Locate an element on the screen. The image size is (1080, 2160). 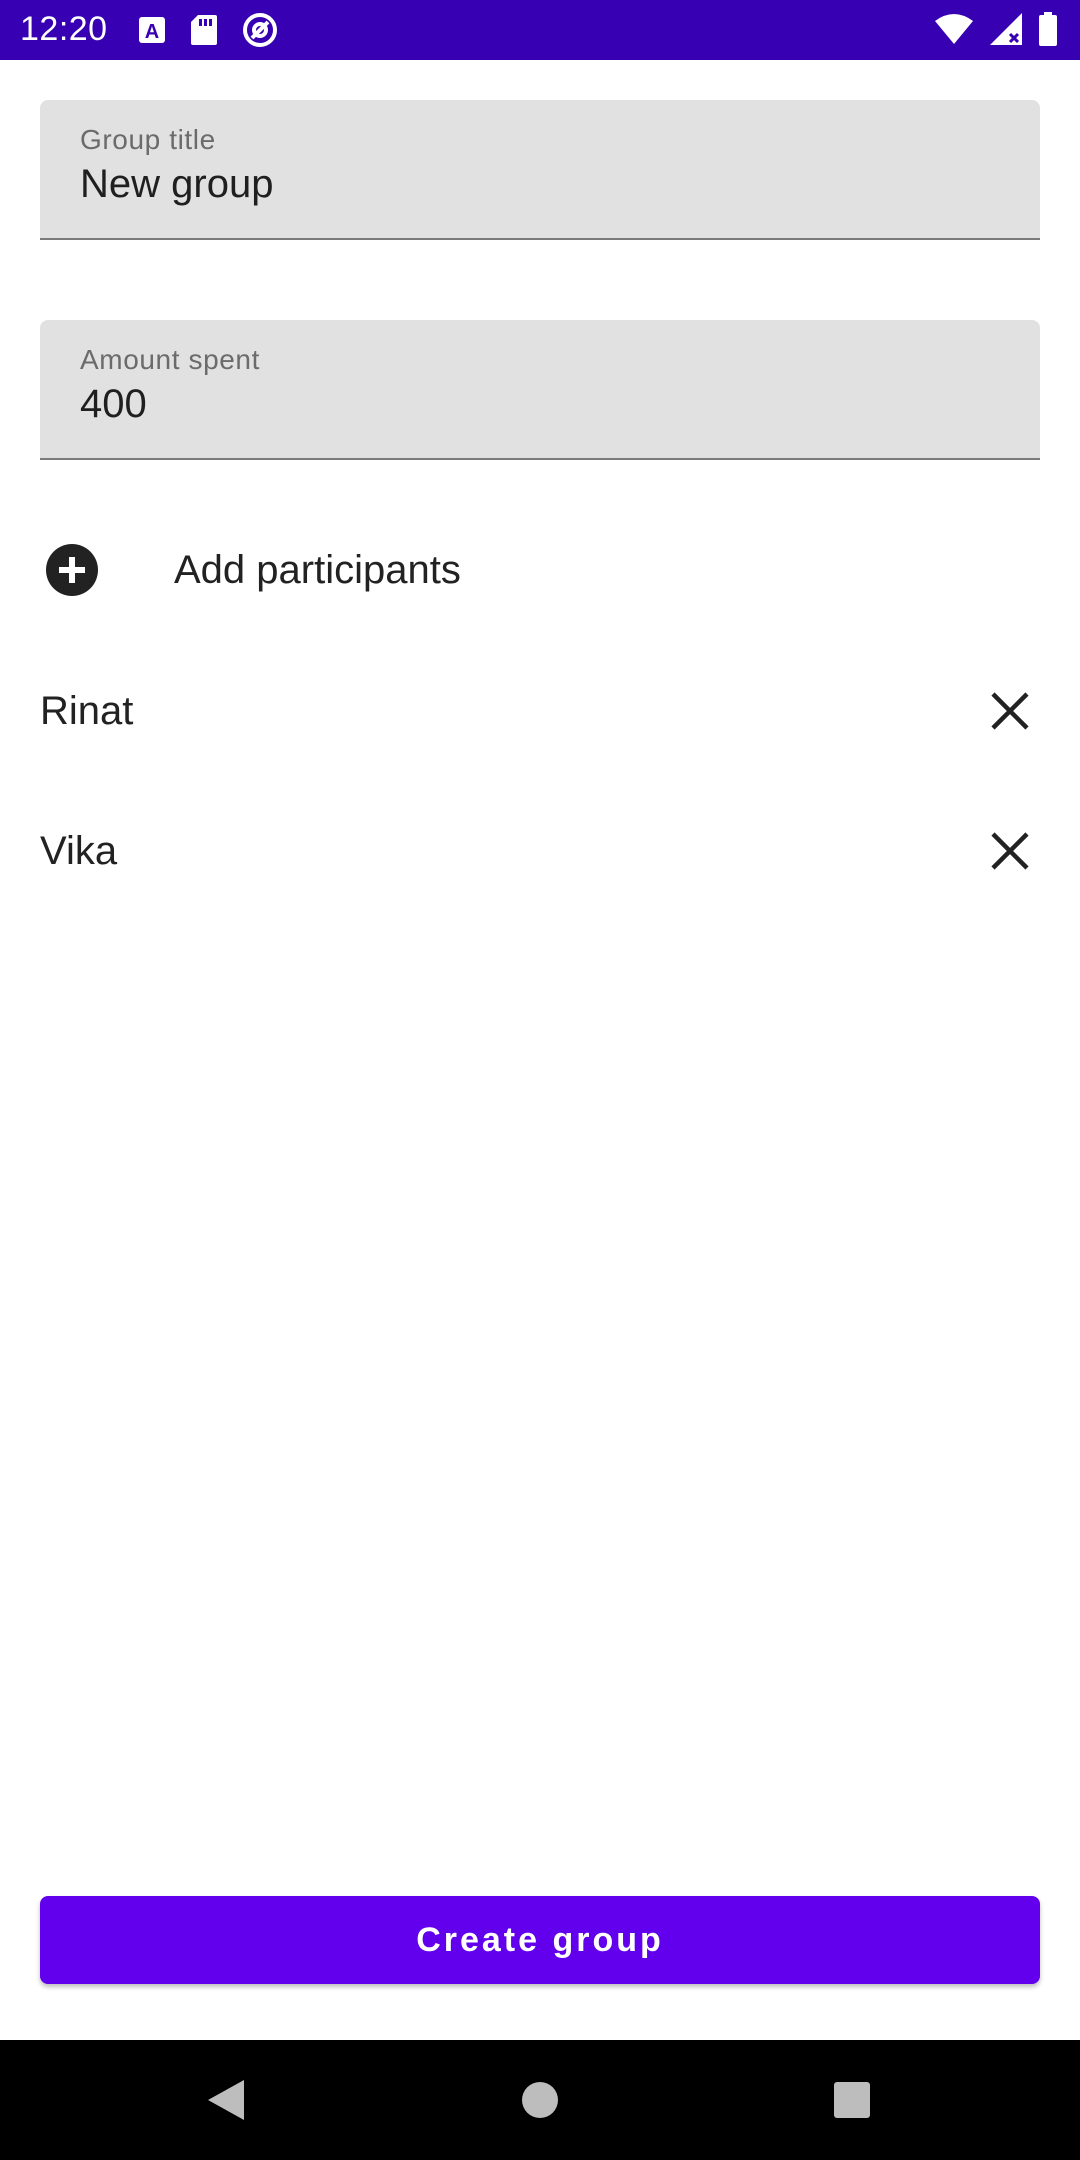
battery-icon is located at coordinates (1048, 31).